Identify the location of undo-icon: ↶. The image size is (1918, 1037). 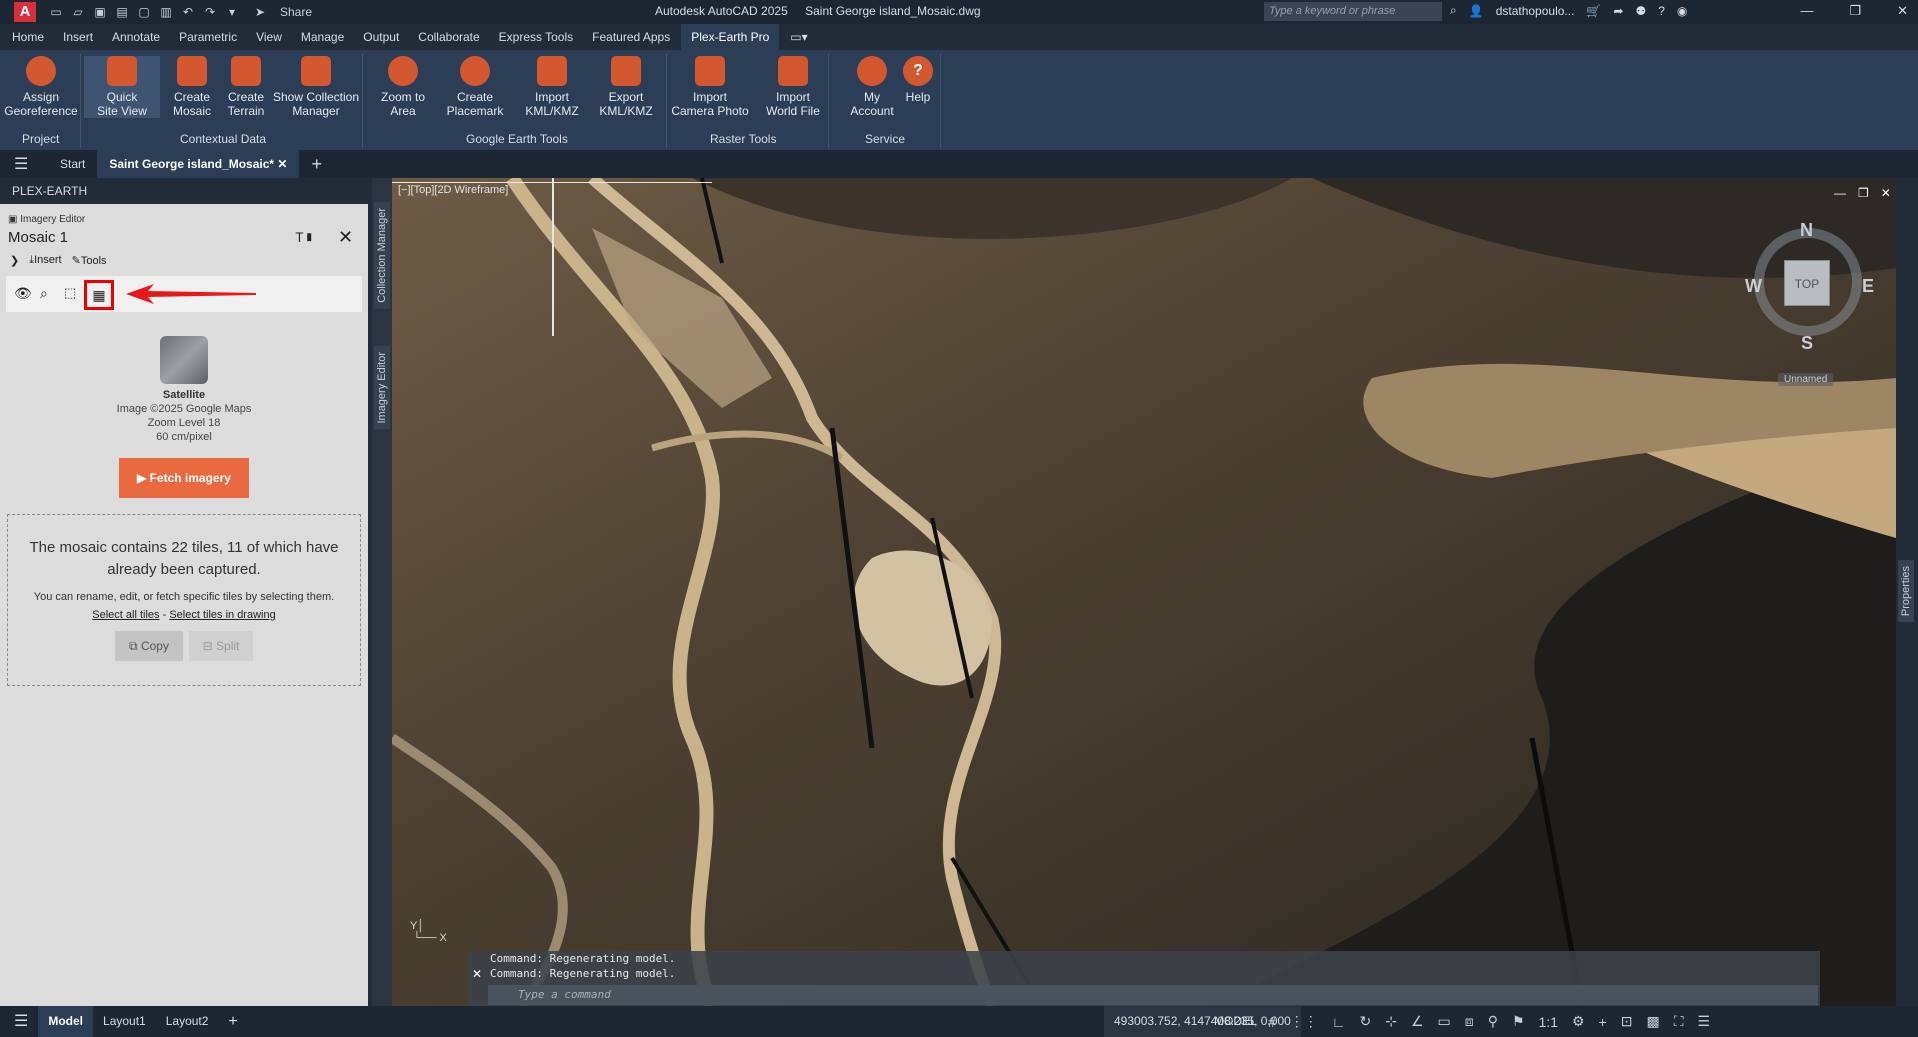
(188, 12).